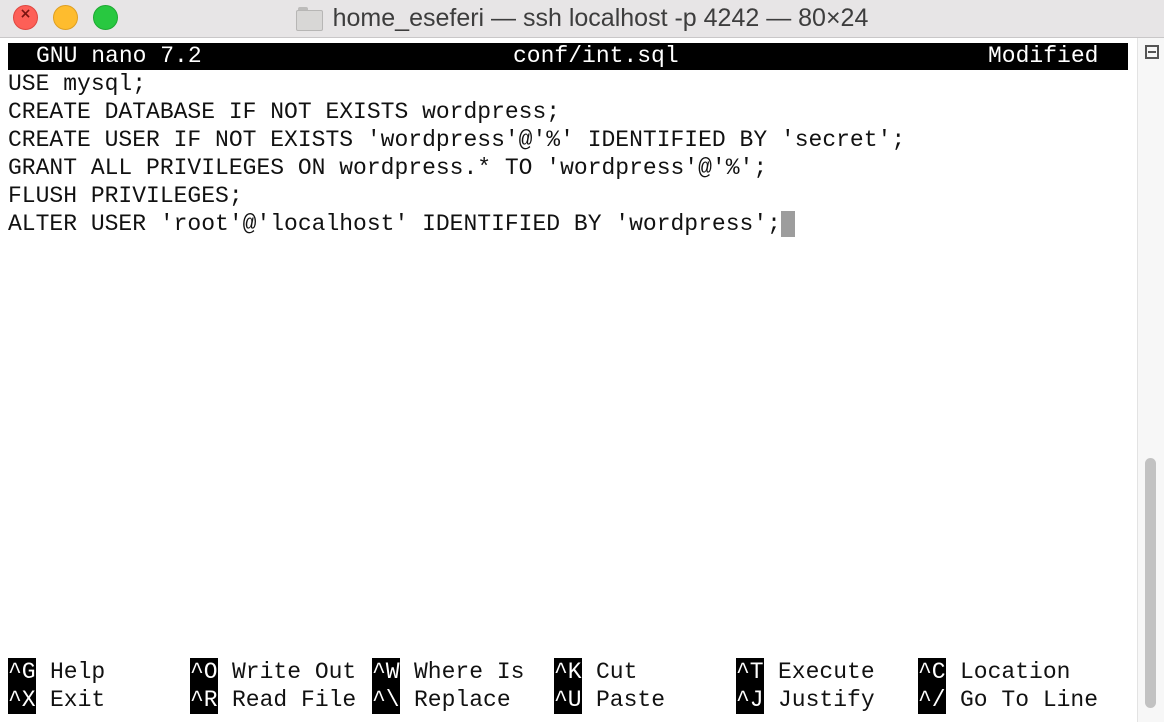 This screenshot has height=722, width=1164. I want to click on shortcut-key: ^J, so click(750, 700).